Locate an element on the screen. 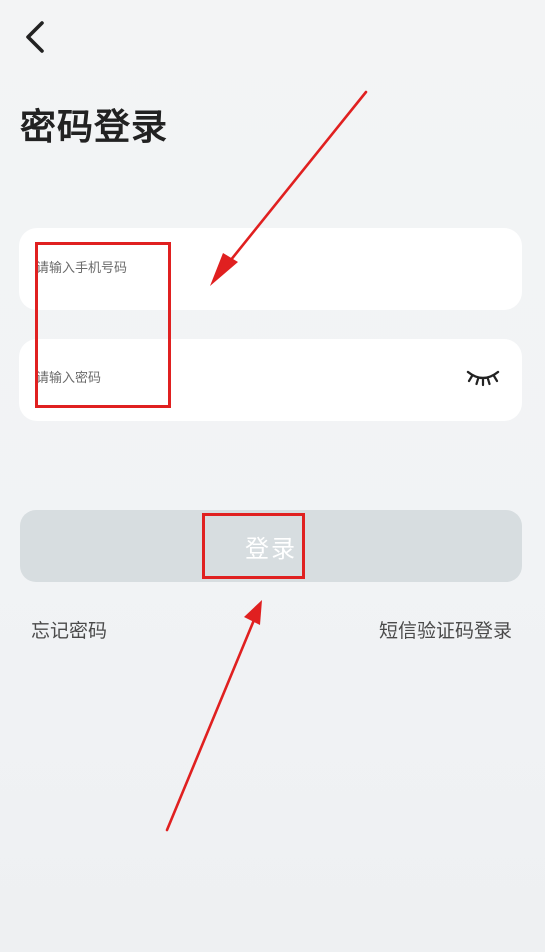 This screenshot has width=545, height=952. back-button is located at coordinates (36, 37).